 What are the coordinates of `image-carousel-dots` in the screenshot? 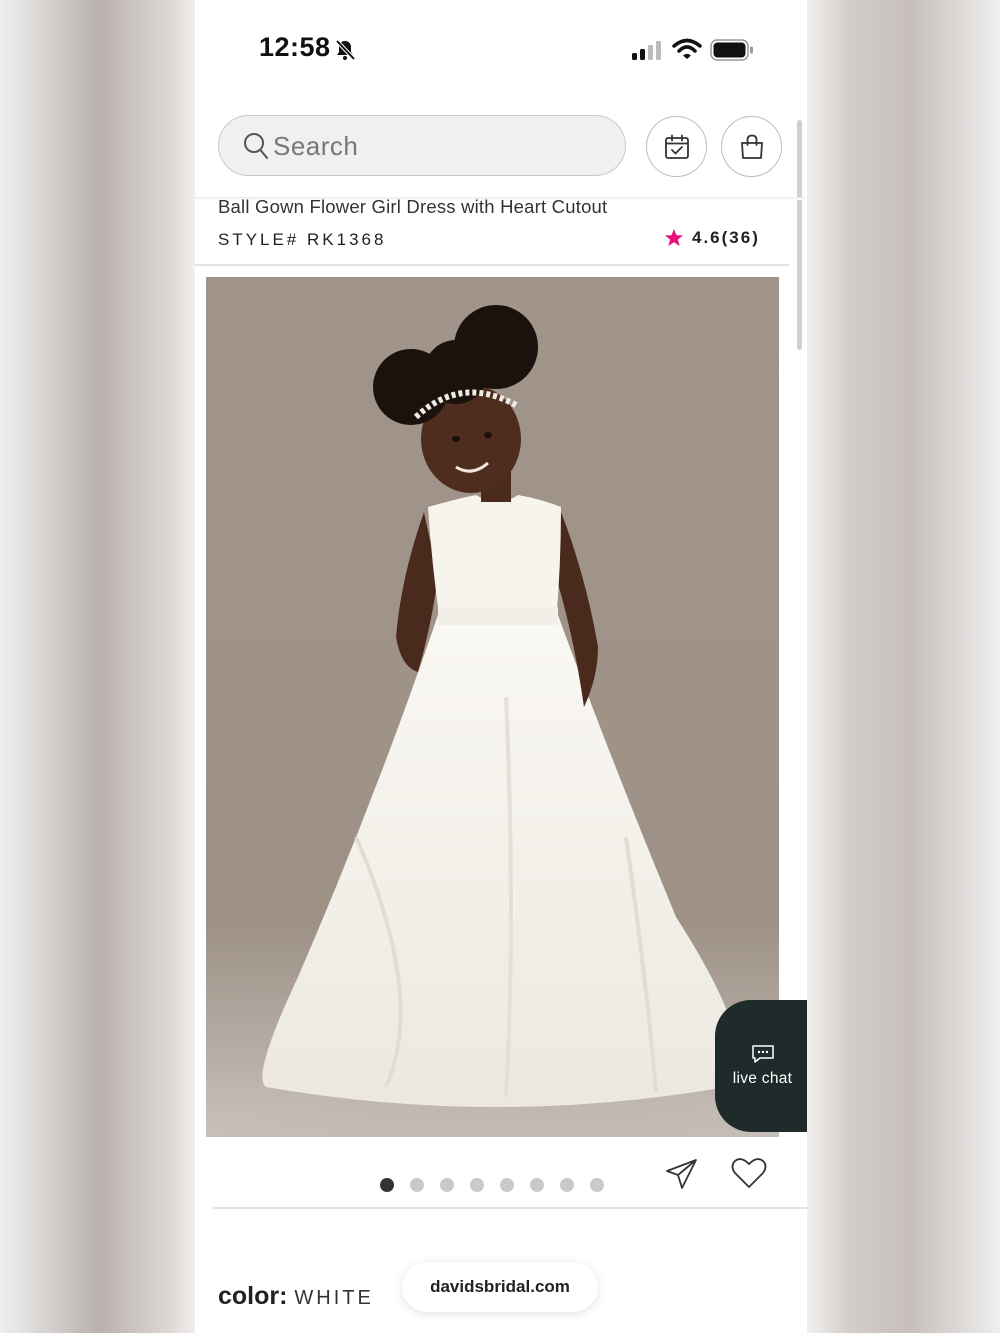 It's located at (492, 1185).